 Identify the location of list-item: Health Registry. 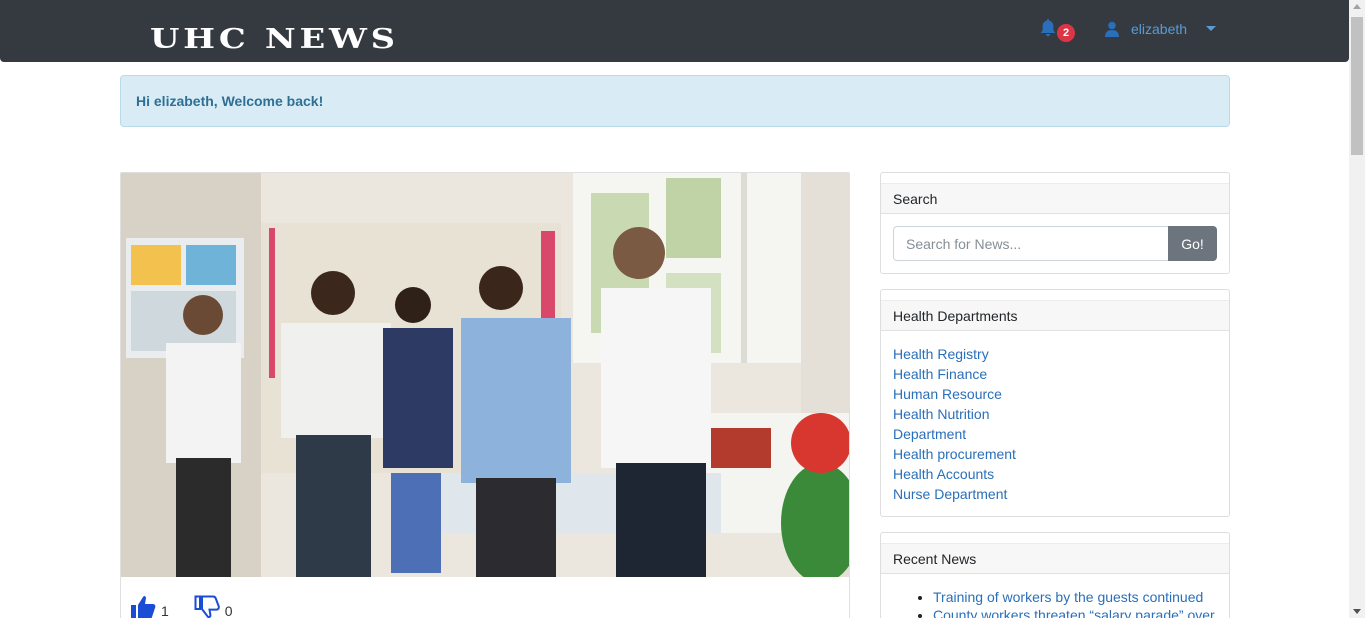
(954, 354).